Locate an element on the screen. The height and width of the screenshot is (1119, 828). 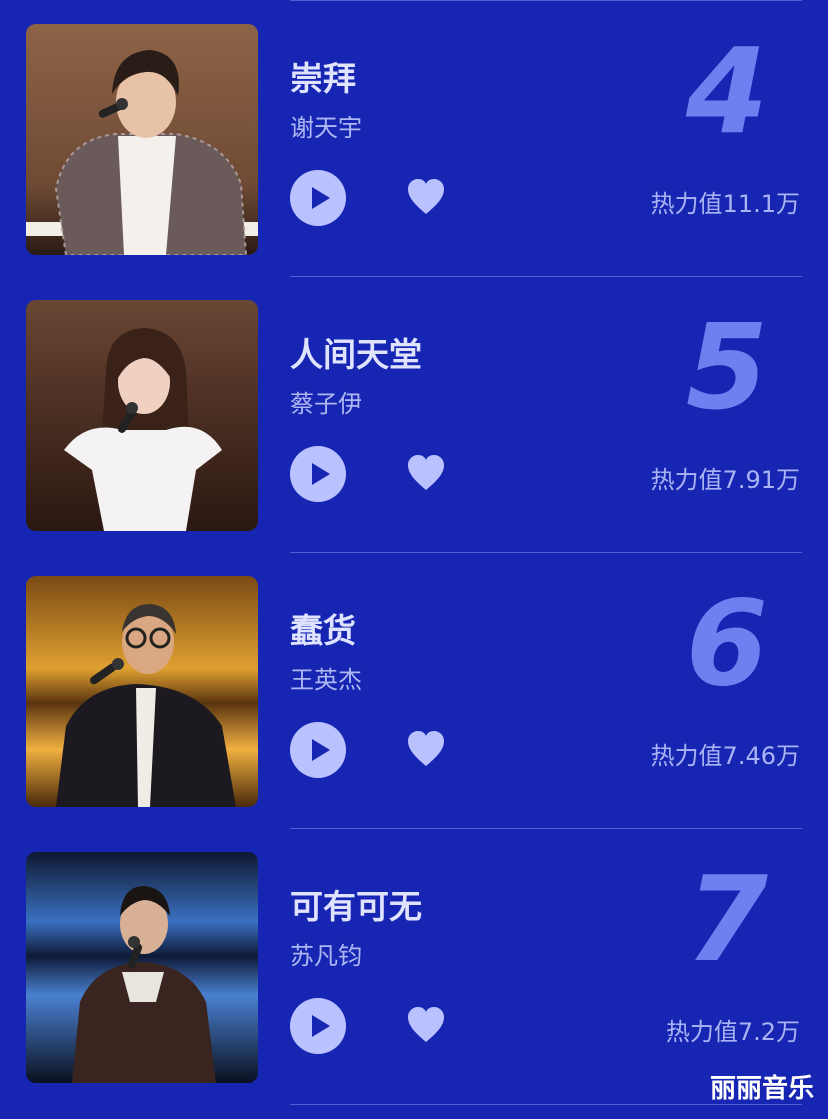
rank-number: 4 is located at coordinates (726, 91).